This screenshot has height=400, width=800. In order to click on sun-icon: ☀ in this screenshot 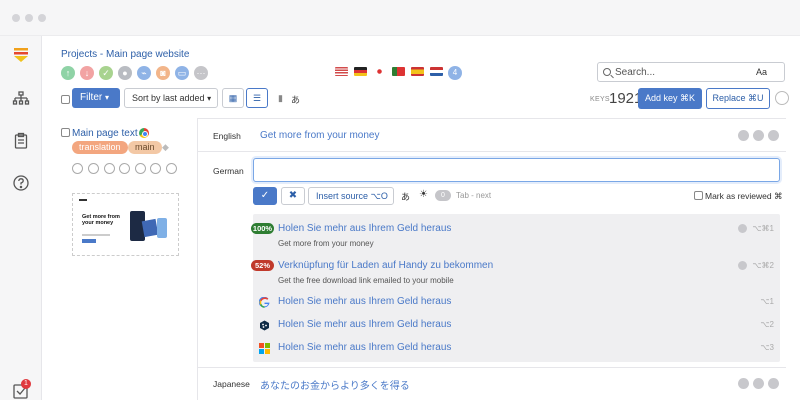, I will do `click(423, 194)`.